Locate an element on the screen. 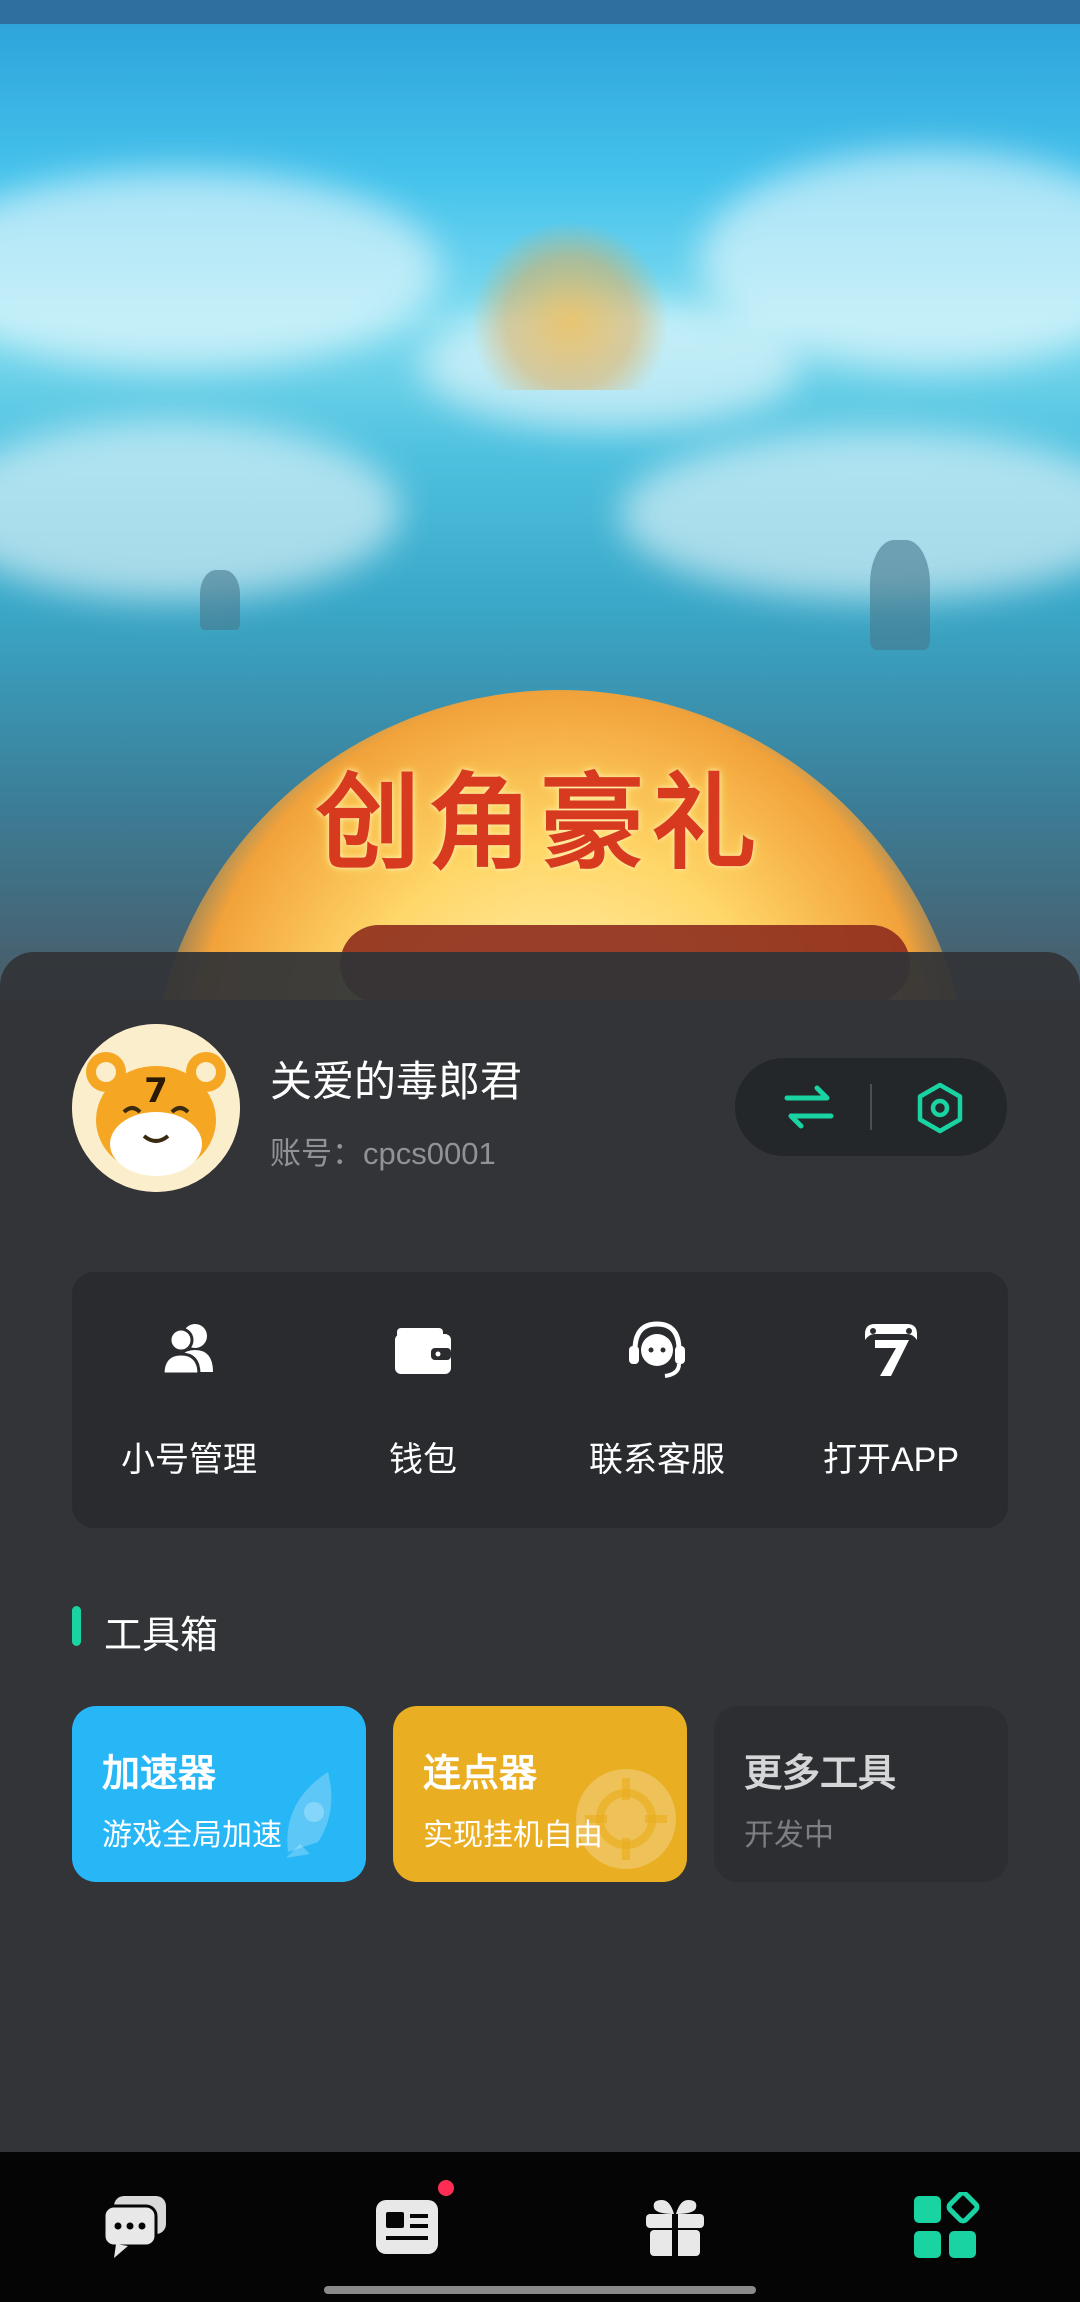 The height and width of the screenshot is (2302, 1080). tiger-avatar-icon: 7 is located at coordinates (156, 1108).